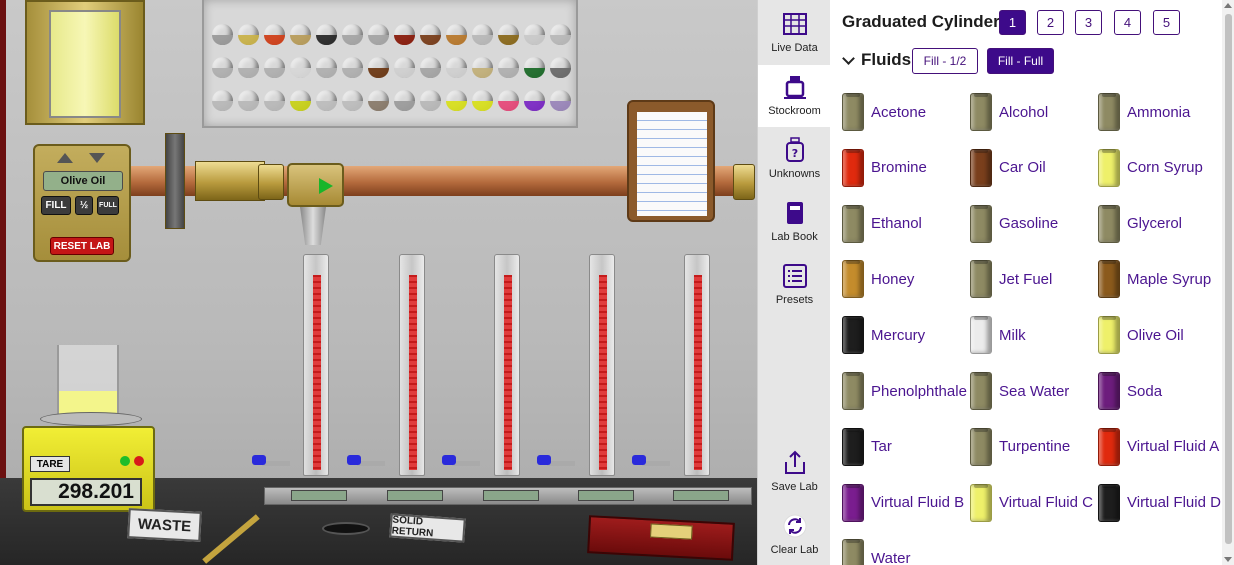 The image size is (1234, 565). I want to click on toolbar-presets: Presets, so click(794, 285).